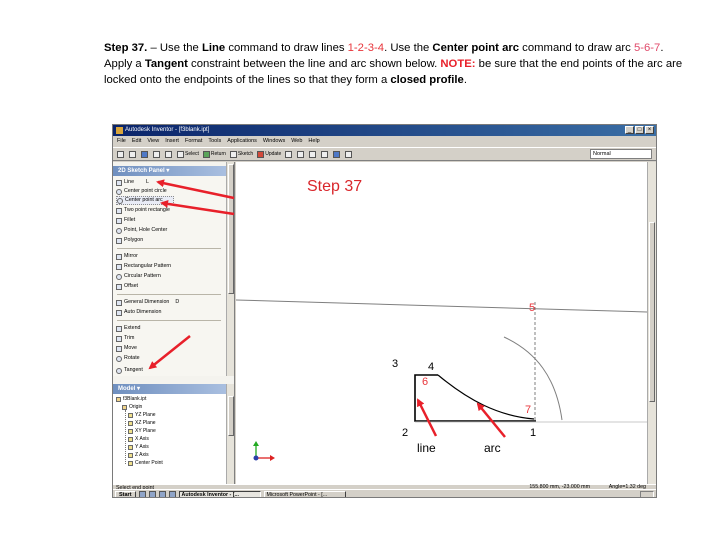 The width and height of the screenshot is (720, 540). Describe the element at coordinates (427, 80) in the screenshot. I see `closed-profile-term: closed profile` at that location.